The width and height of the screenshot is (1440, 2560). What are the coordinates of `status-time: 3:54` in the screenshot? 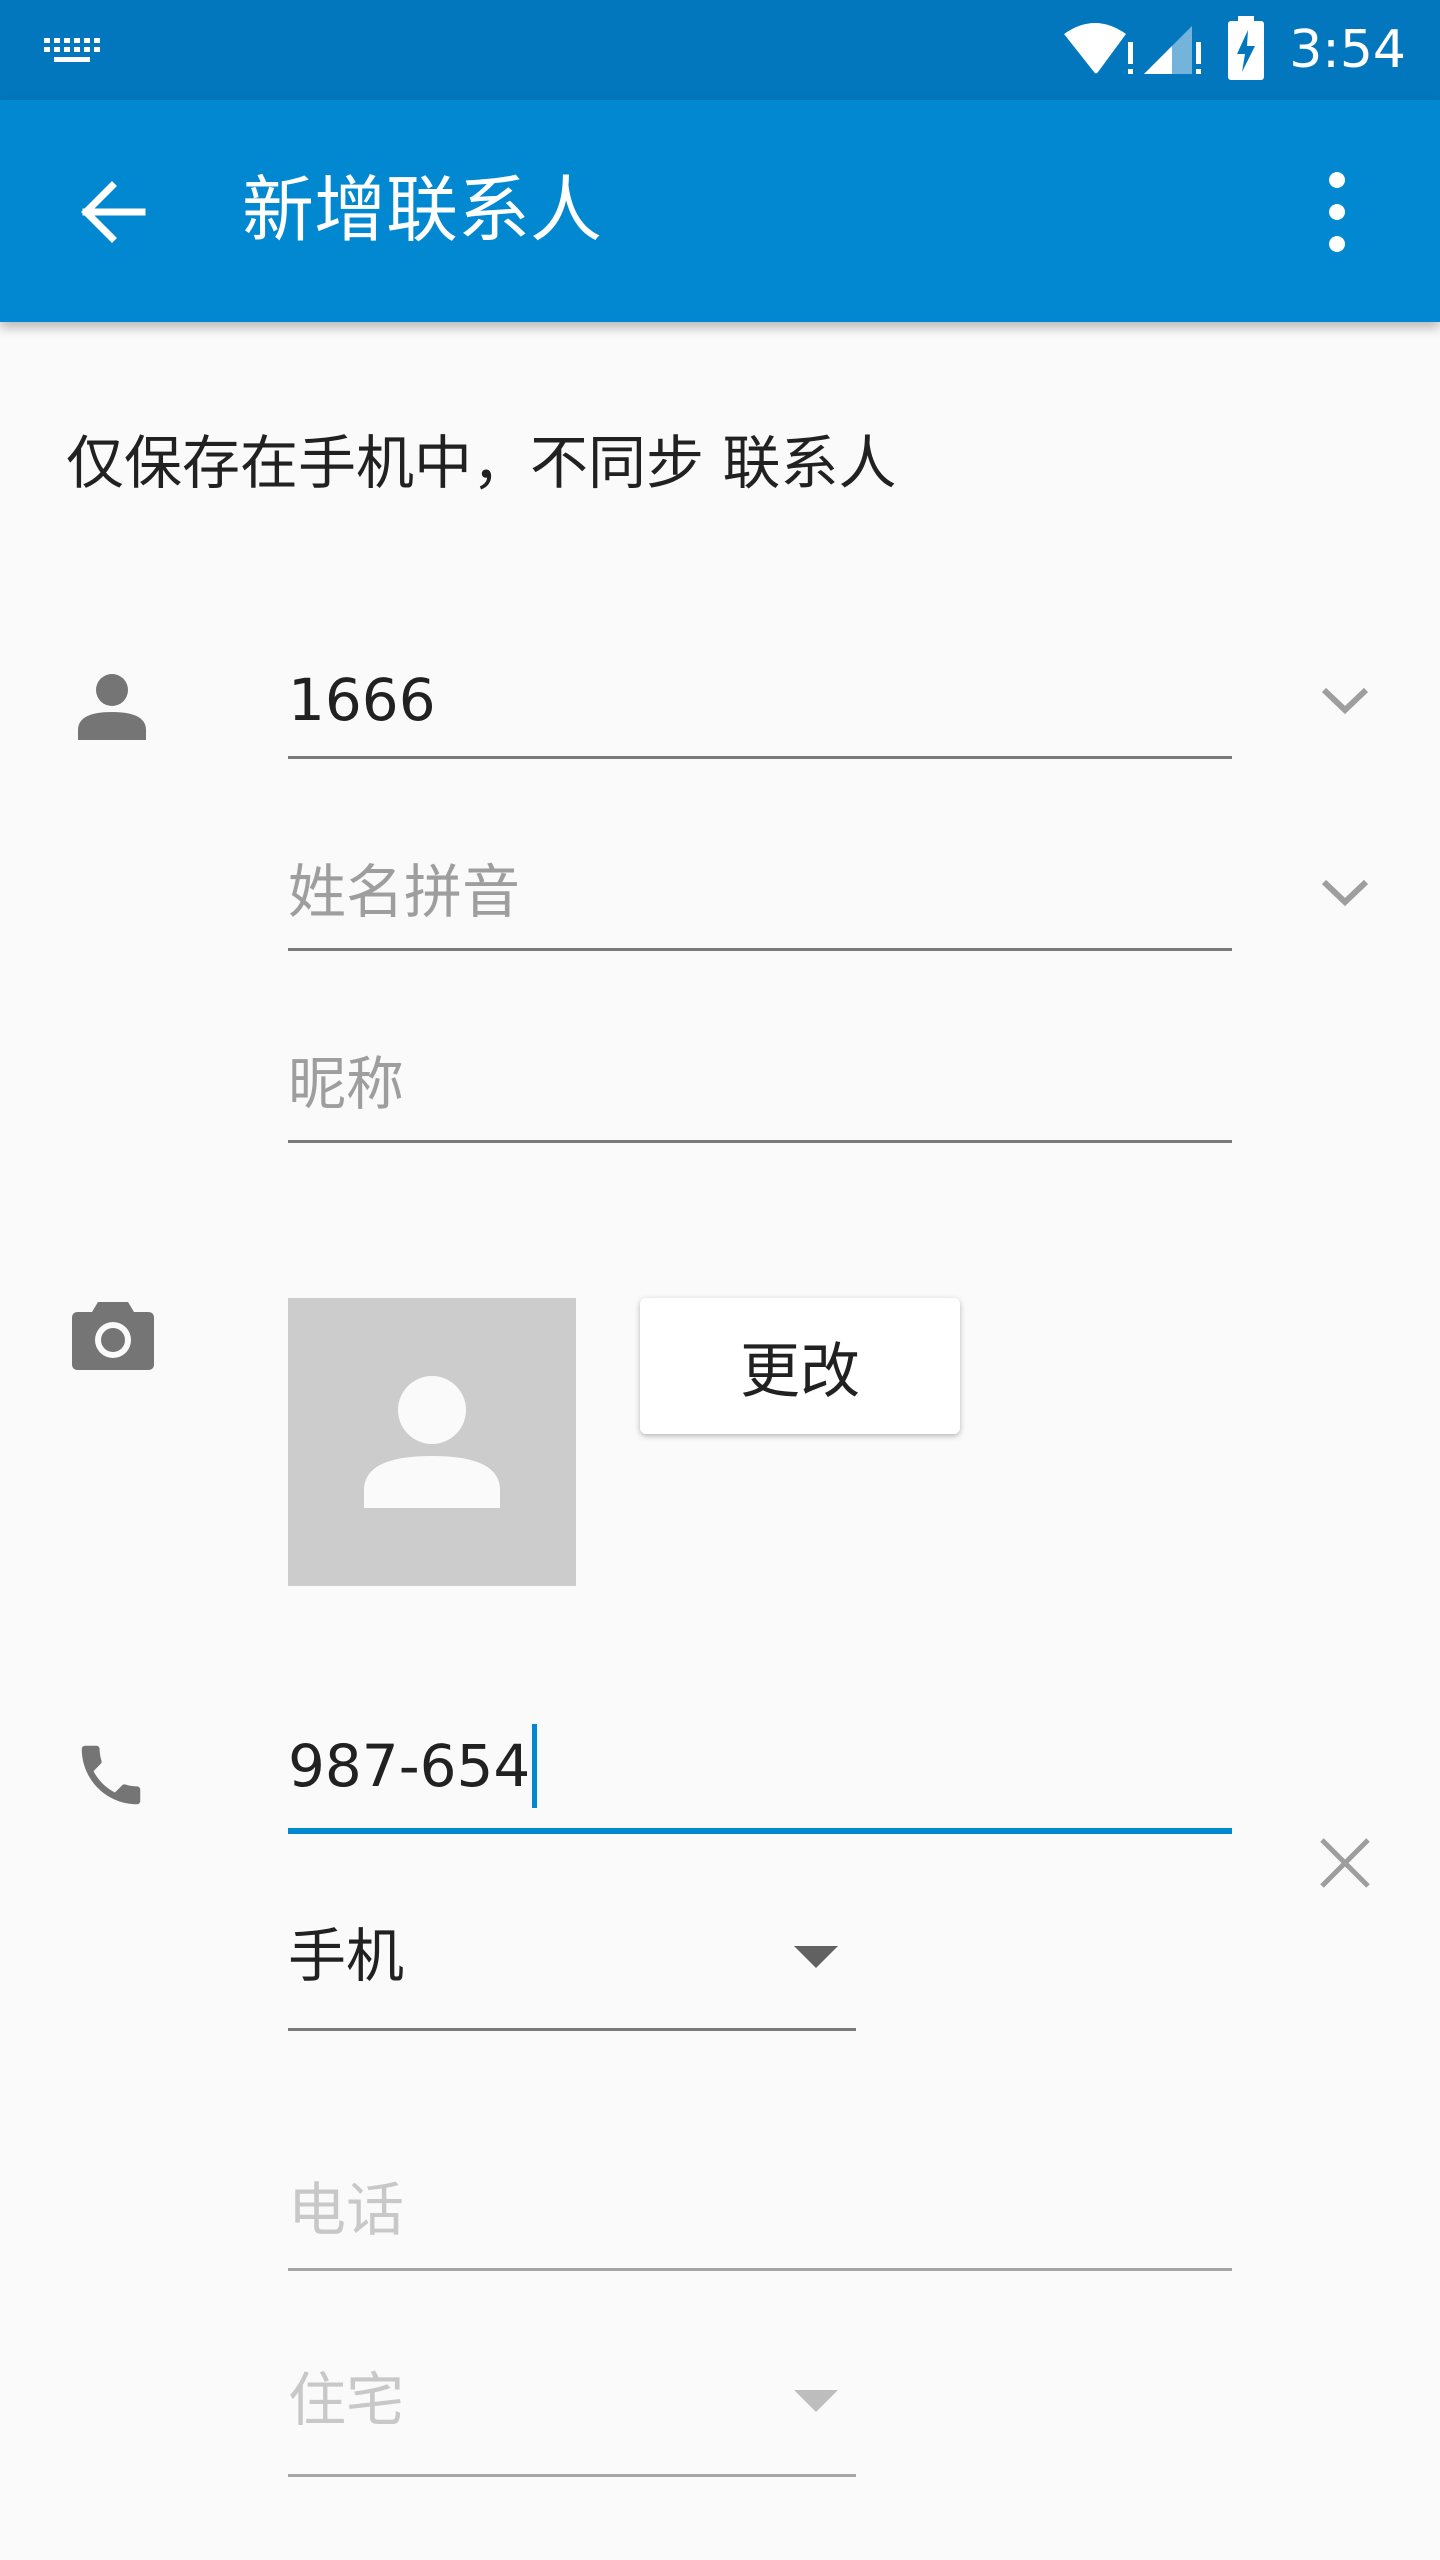 It's located at (1347, 50).